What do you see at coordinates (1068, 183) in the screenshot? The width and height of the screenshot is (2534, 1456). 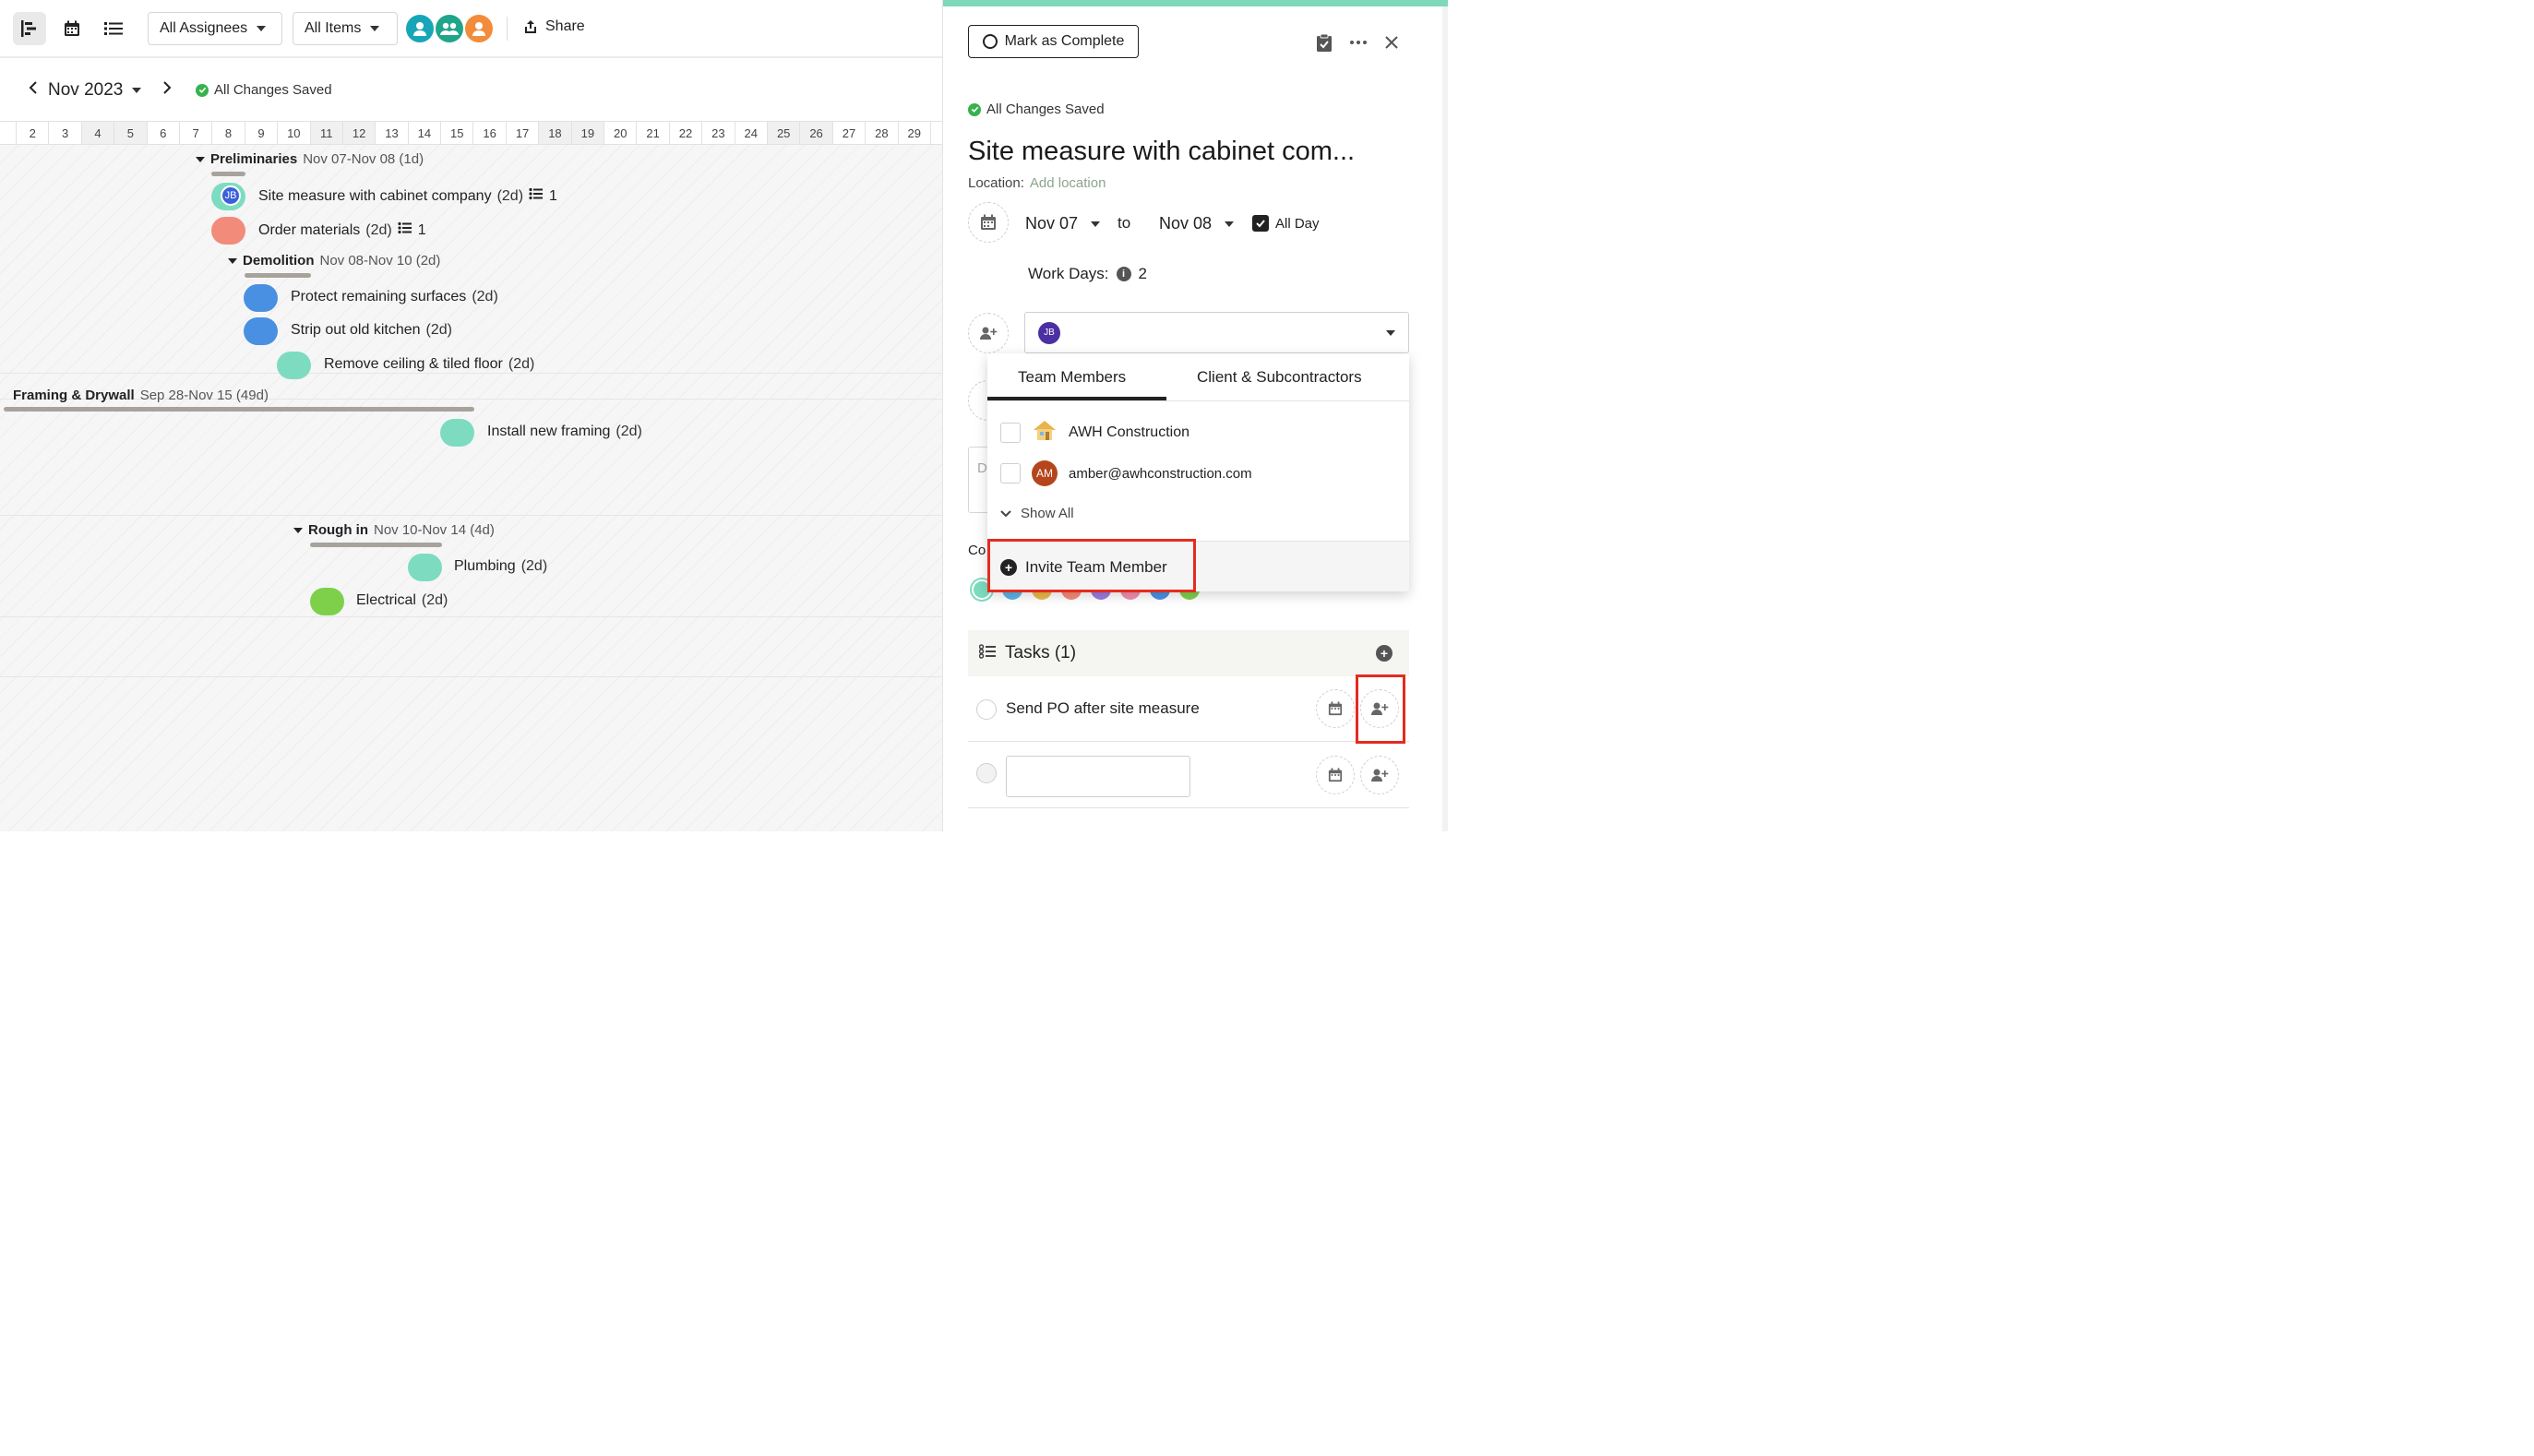 I see `add-location-link: Add location` at bounding box center [1068, 183].